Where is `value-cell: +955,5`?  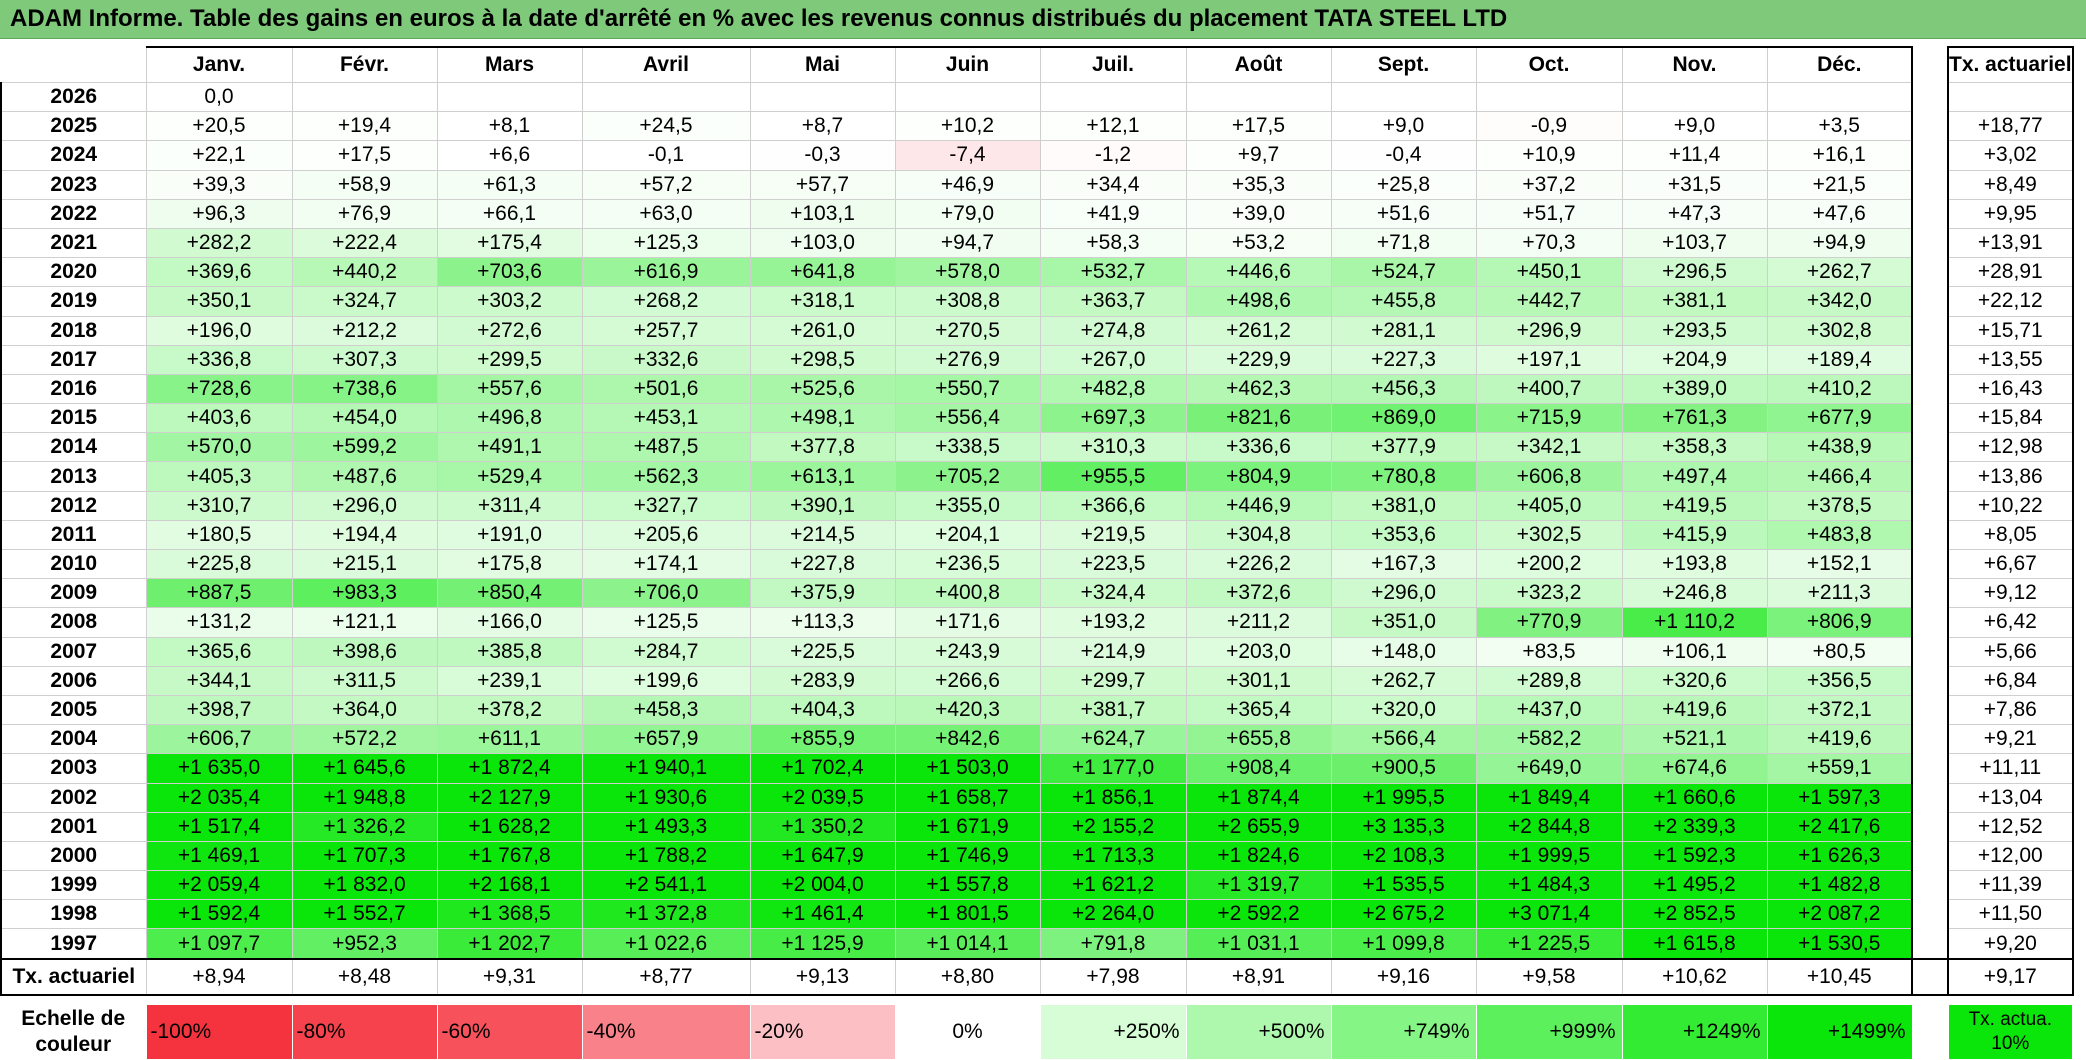 value-cell: +955,5 is located at coordinates (1113, 476).